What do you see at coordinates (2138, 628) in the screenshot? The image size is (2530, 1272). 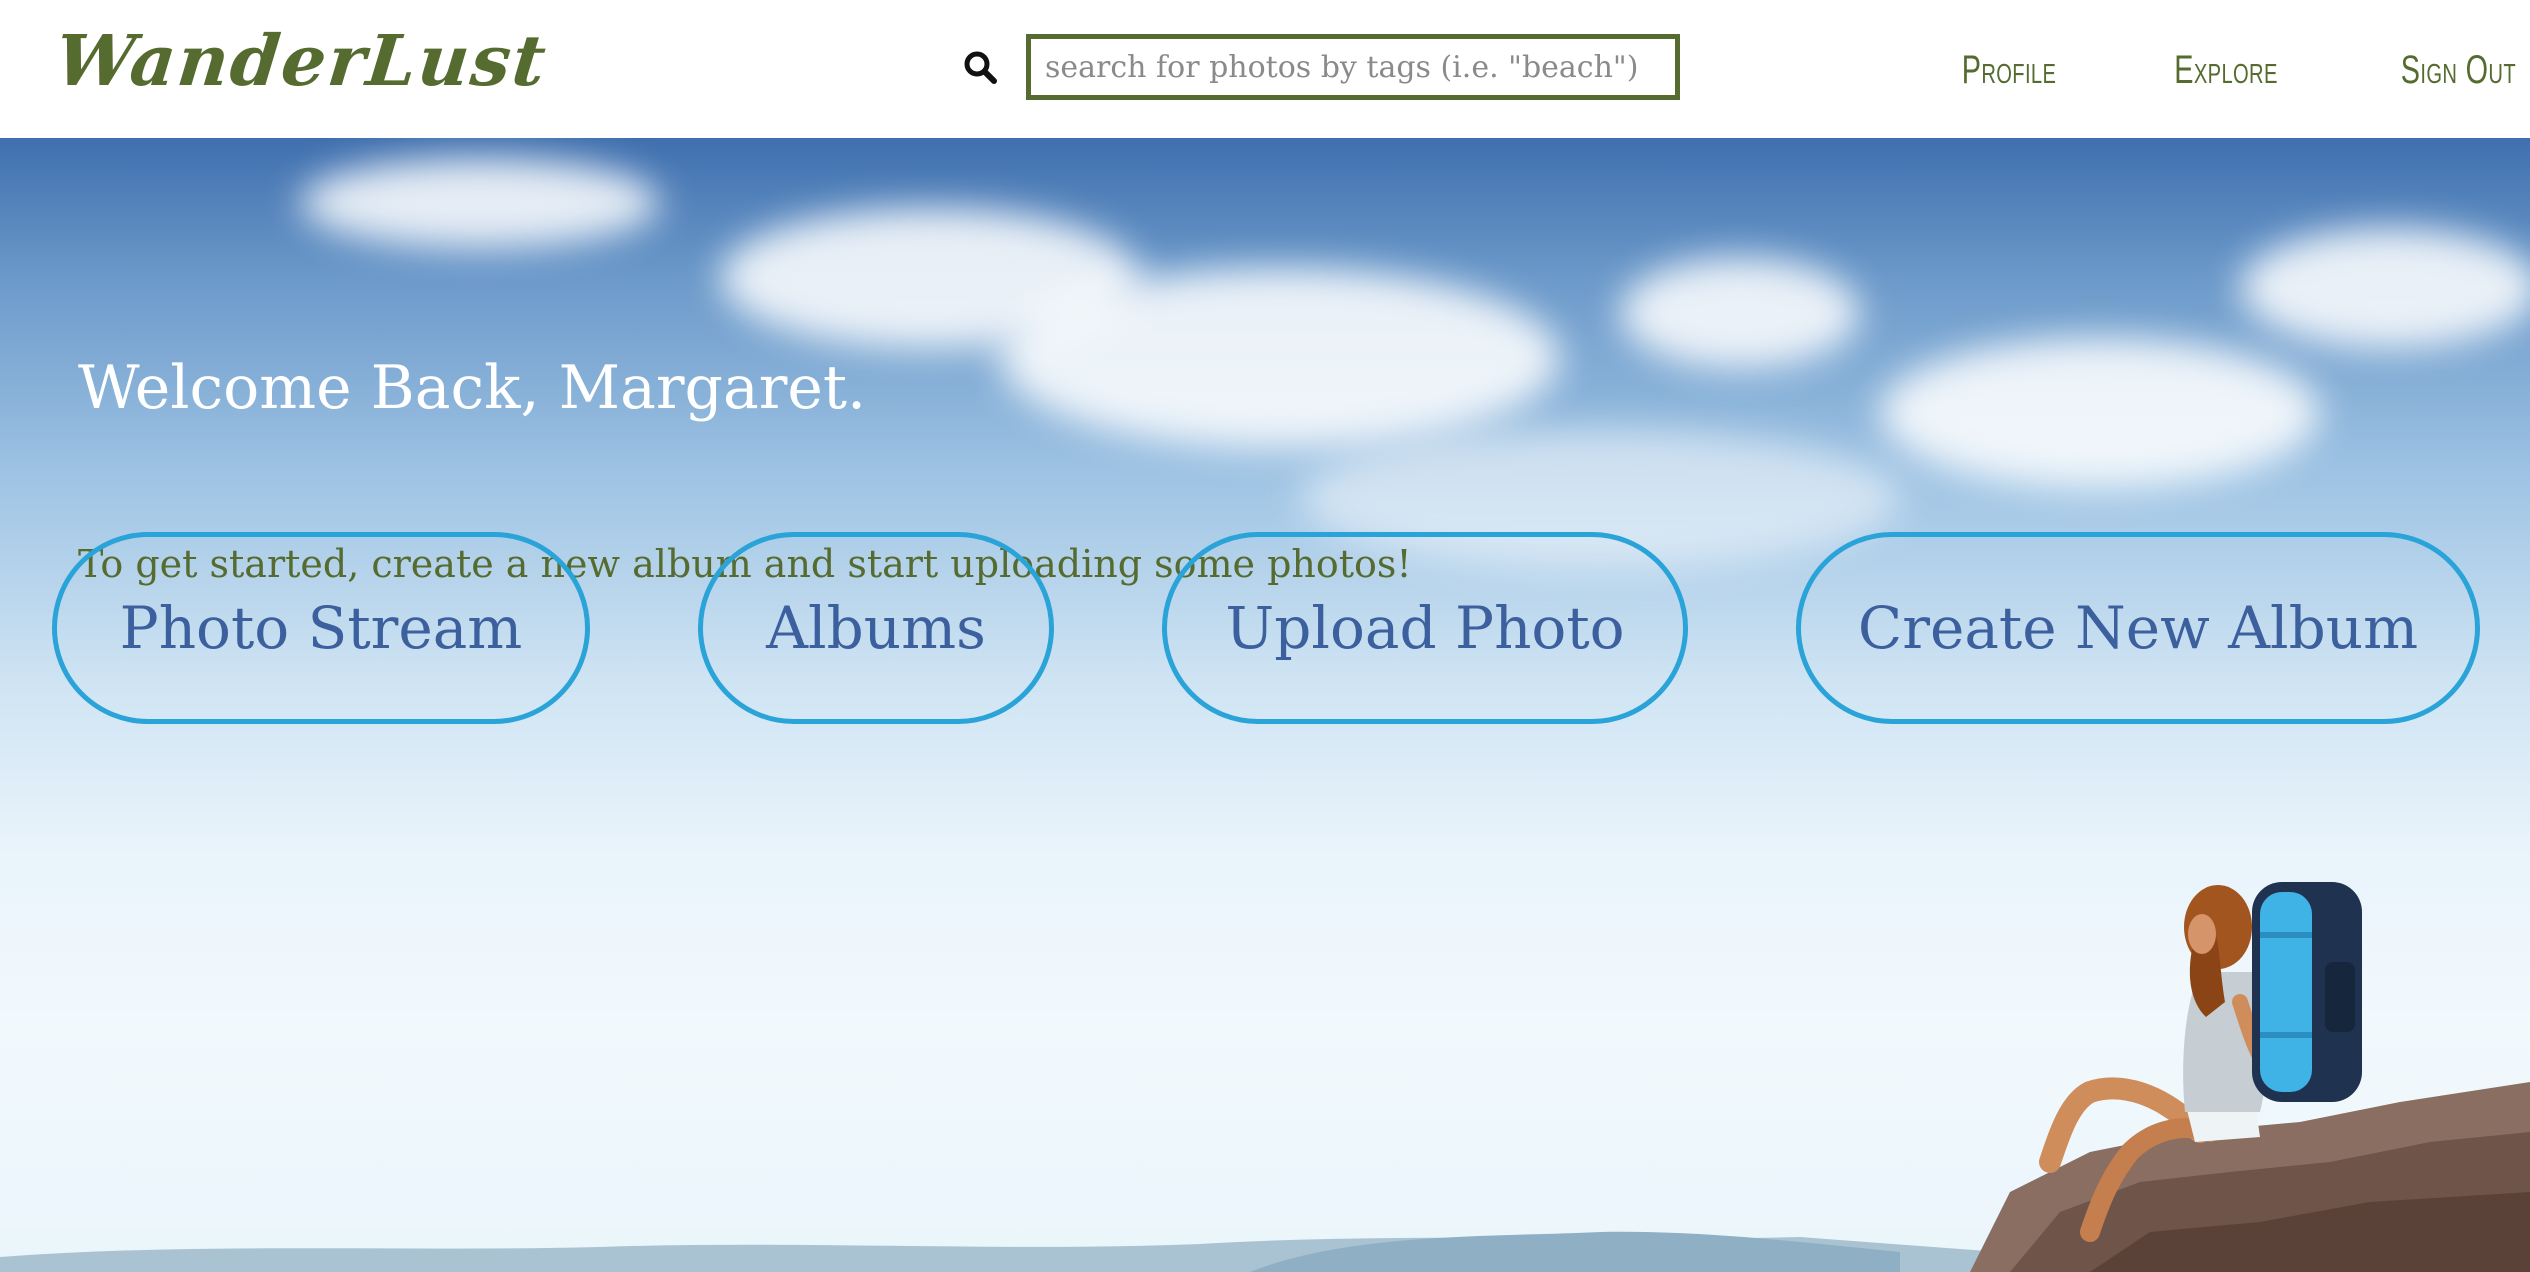 I see `create-new-album-button: Create New Album` at bounding box center [2138, 628].